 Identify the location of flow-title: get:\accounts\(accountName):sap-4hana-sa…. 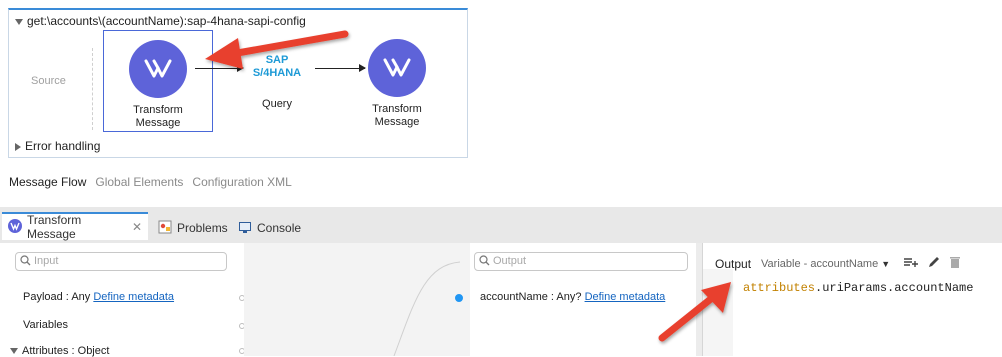
(160, 21).